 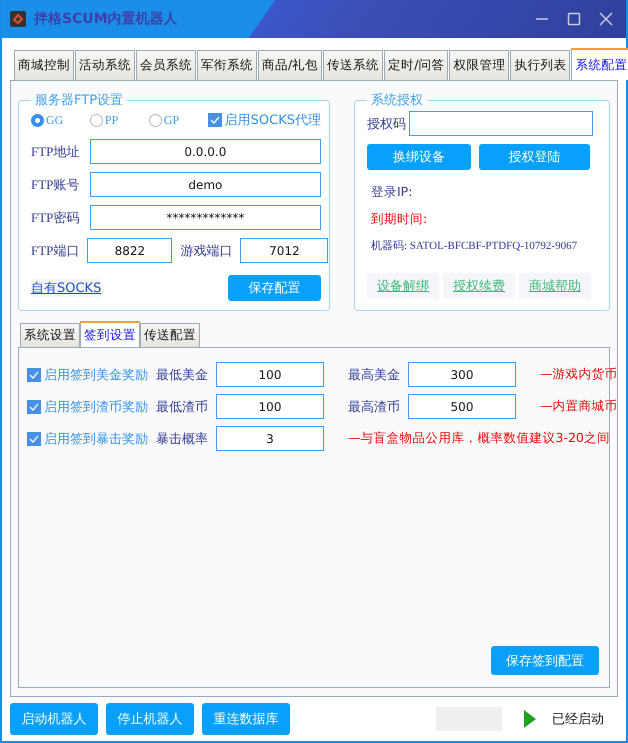 I want to click on field-label: 暴击概率, so click(x=182, y=439).